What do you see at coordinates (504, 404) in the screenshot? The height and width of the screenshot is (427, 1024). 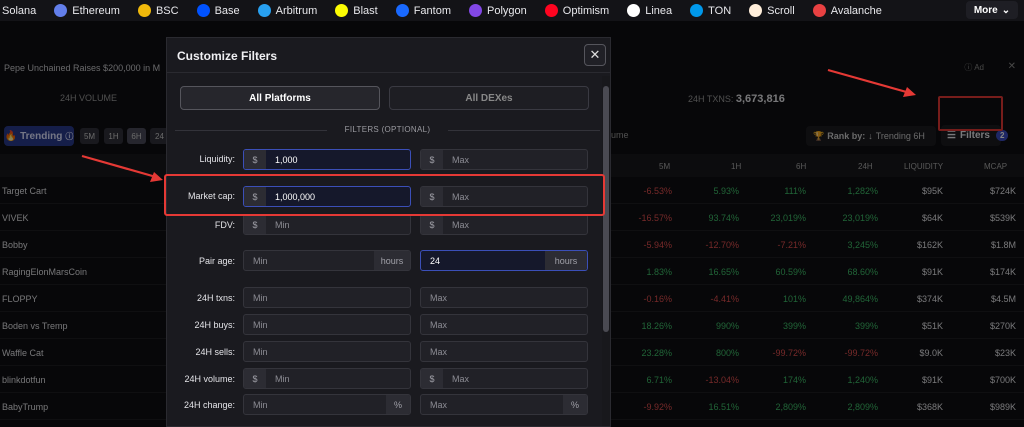 I see `change-24h-max-field: Max %` at bounding box center [504, 404].